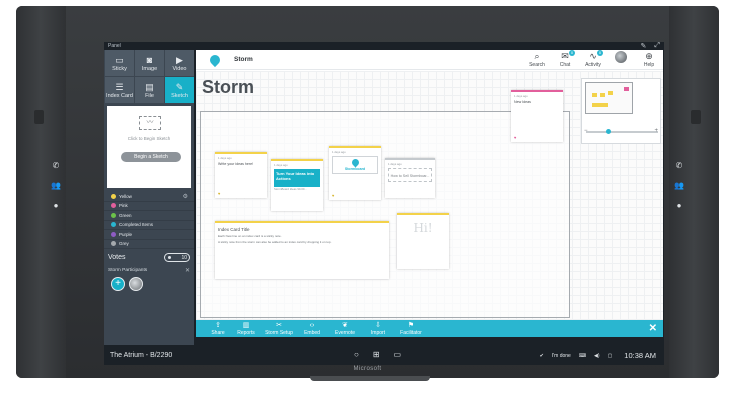 The width and height of the screenshot is (735, 406). I want to click on stormboard-logo-icon, so click(215, 59).